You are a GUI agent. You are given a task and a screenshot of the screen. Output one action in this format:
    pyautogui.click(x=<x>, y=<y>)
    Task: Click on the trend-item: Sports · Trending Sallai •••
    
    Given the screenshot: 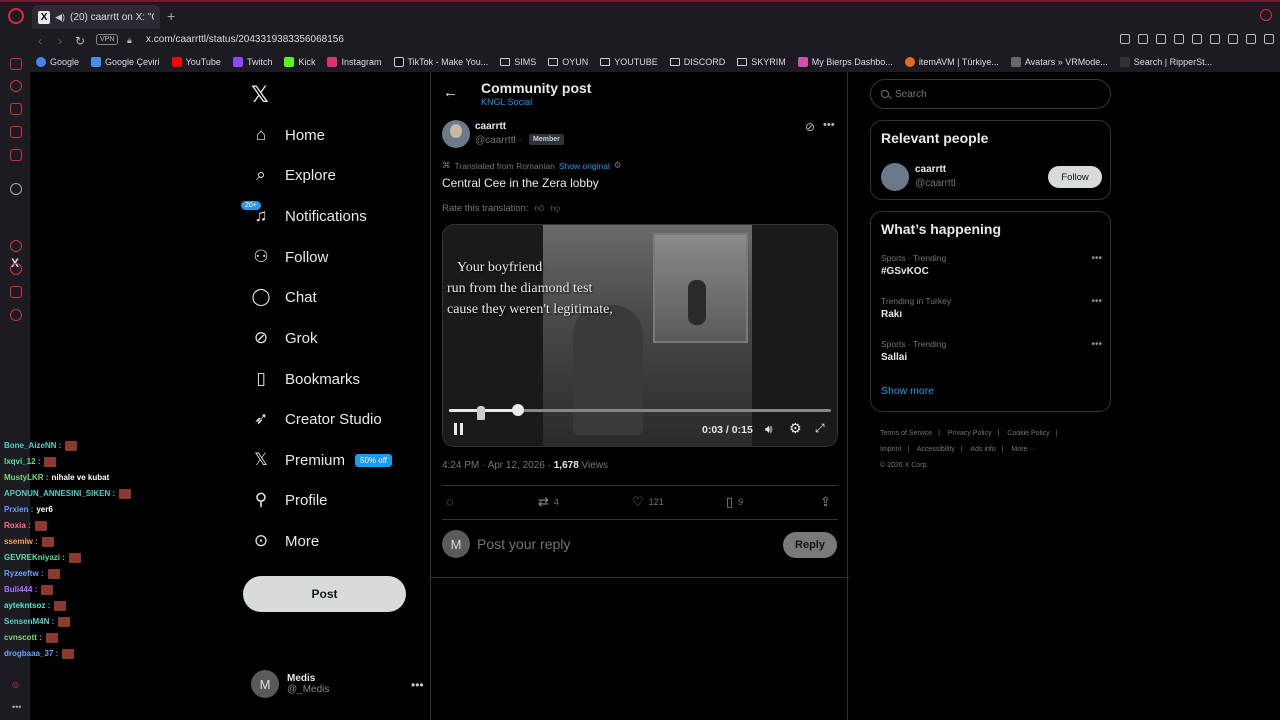 What is the action you would take?
    pyautogui.click(x=991, y=351)
    